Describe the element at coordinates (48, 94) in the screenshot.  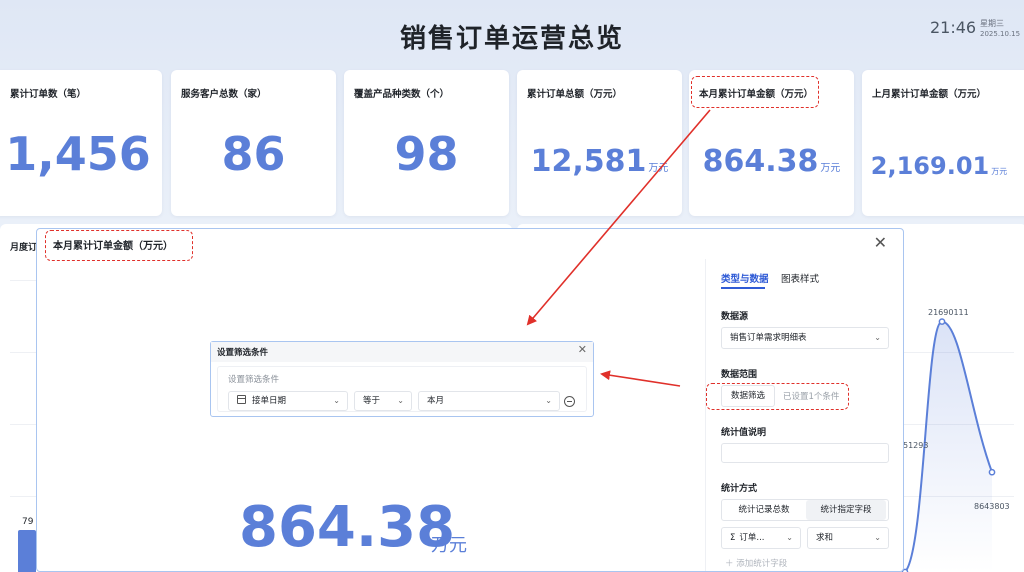
I see `kpi-title: 累计订单数（笔）` at that location.